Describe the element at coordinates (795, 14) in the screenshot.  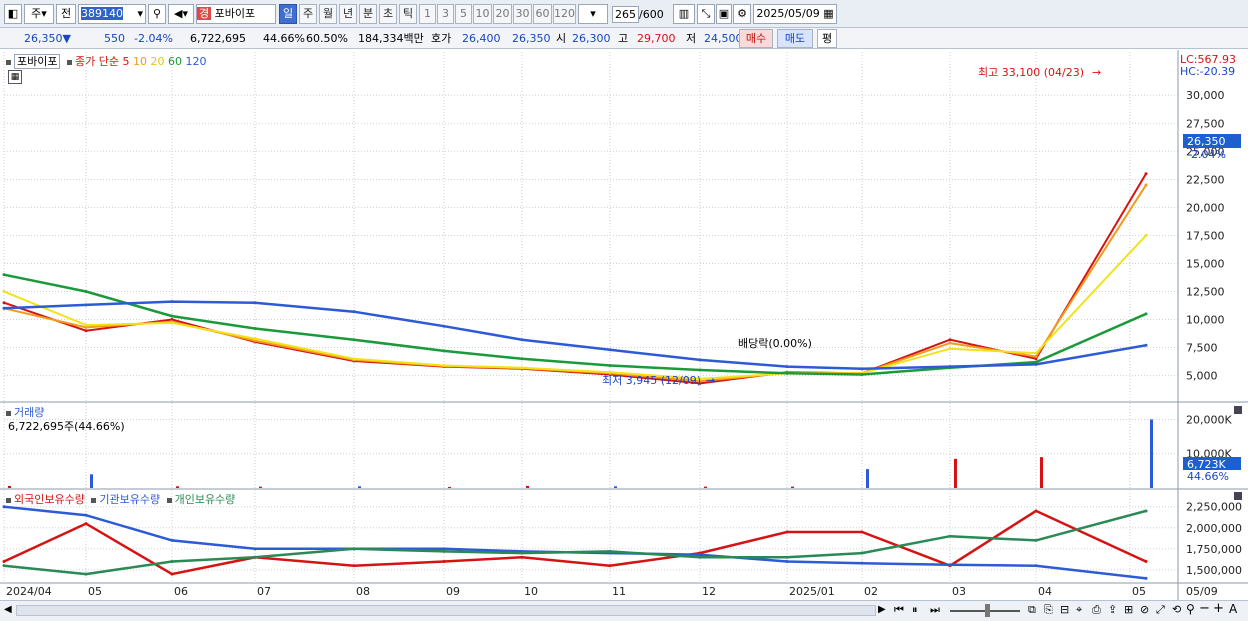
I see `date-input: 2025/05/09 ▦` at that location.